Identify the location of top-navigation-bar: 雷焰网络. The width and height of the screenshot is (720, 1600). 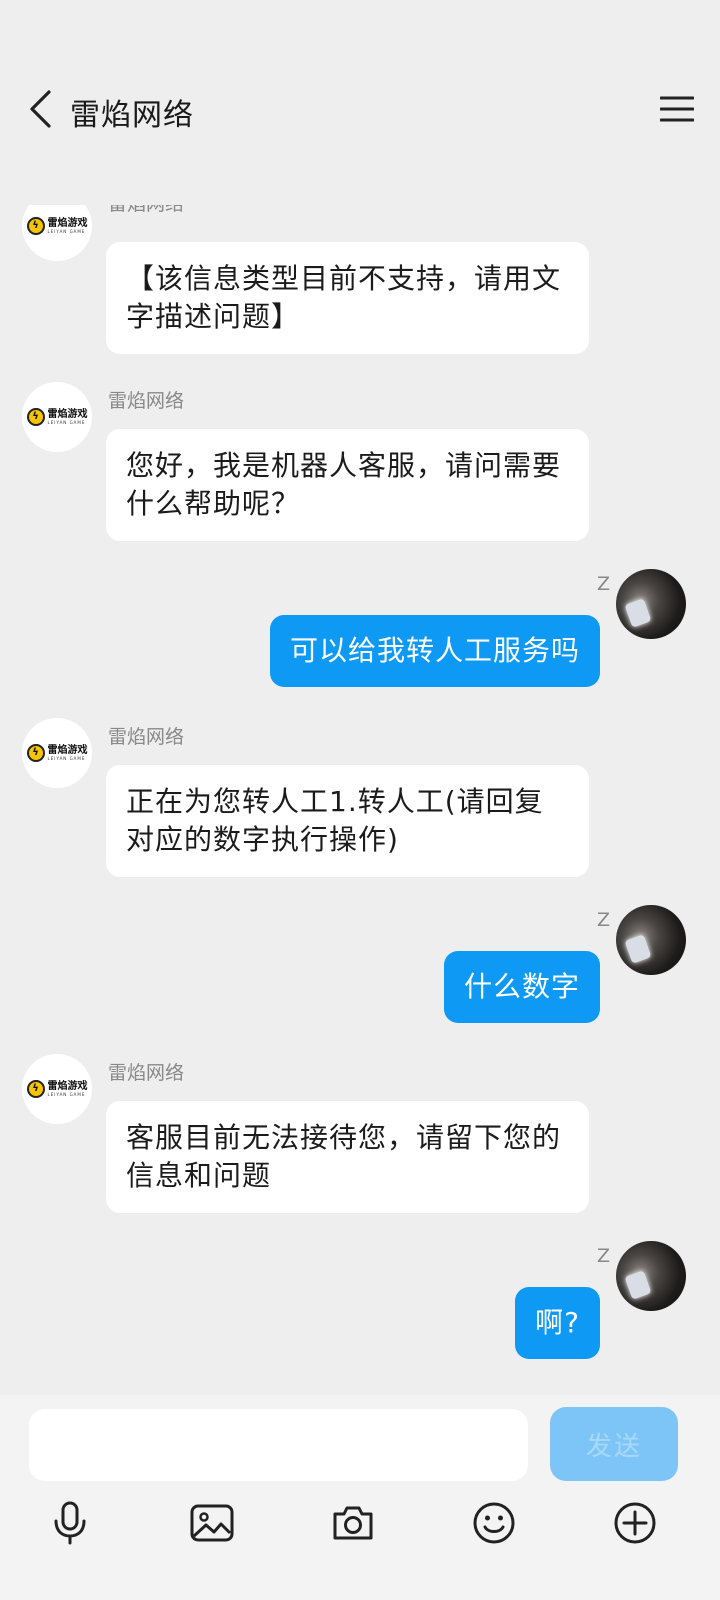
(360, 110).